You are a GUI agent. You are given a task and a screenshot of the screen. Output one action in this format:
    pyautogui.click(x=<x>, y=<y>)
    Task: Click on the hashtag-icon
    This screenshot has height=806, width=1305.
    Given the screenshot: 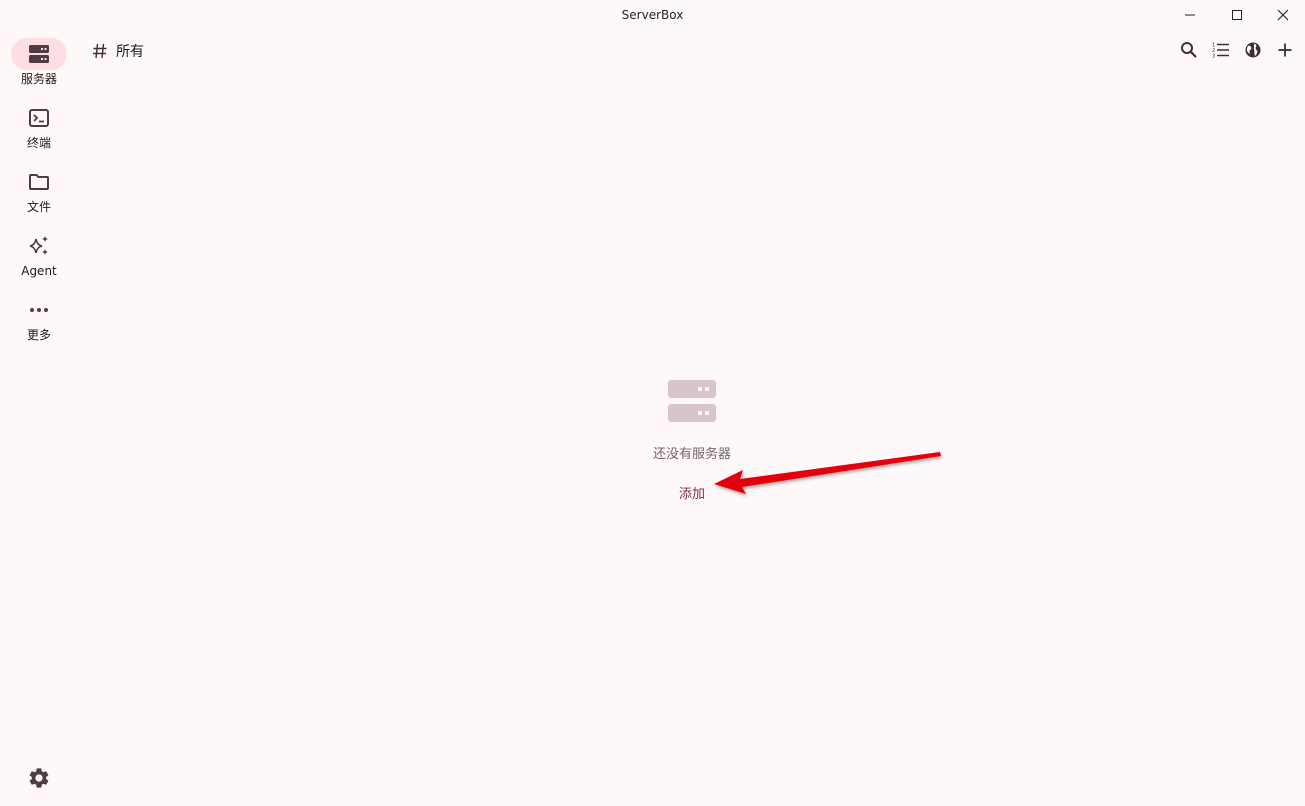 What is the action you would take?
    pyautogui.click(x=100, y=51)
    